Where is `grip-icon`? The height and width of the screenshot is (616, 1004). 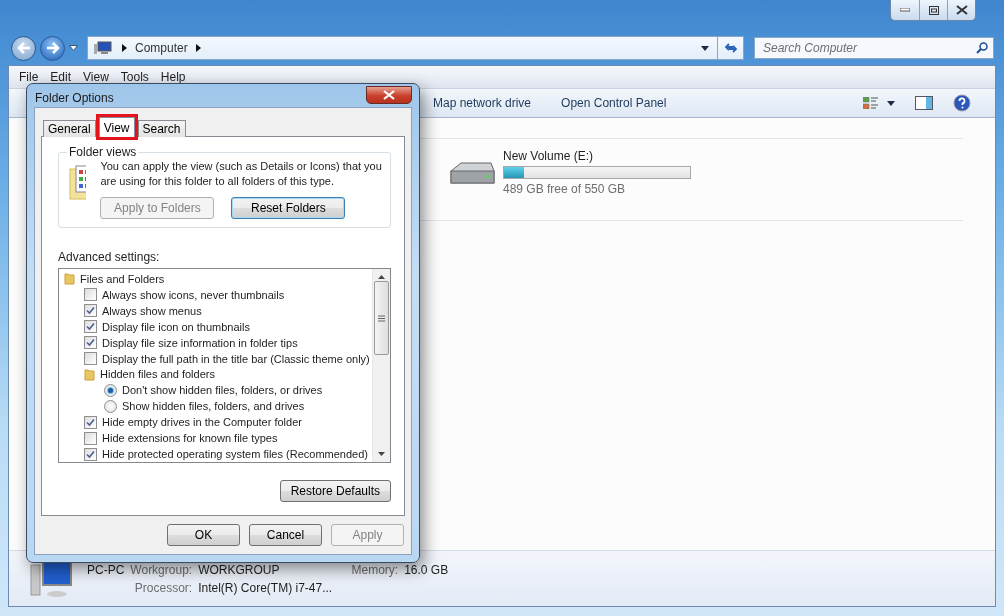 grip-icon is located at coordinates (381, 318).